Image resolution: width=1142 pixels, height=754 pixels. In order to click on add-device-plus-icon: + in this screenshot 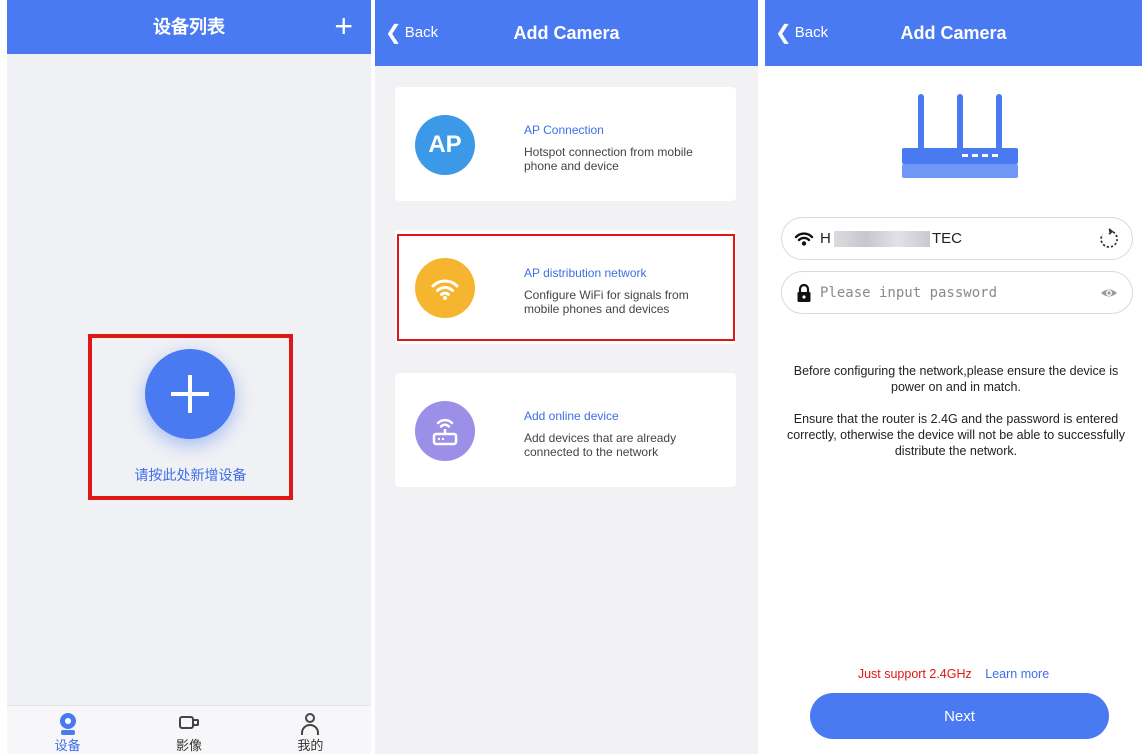, I will do `click(343, 26)`.